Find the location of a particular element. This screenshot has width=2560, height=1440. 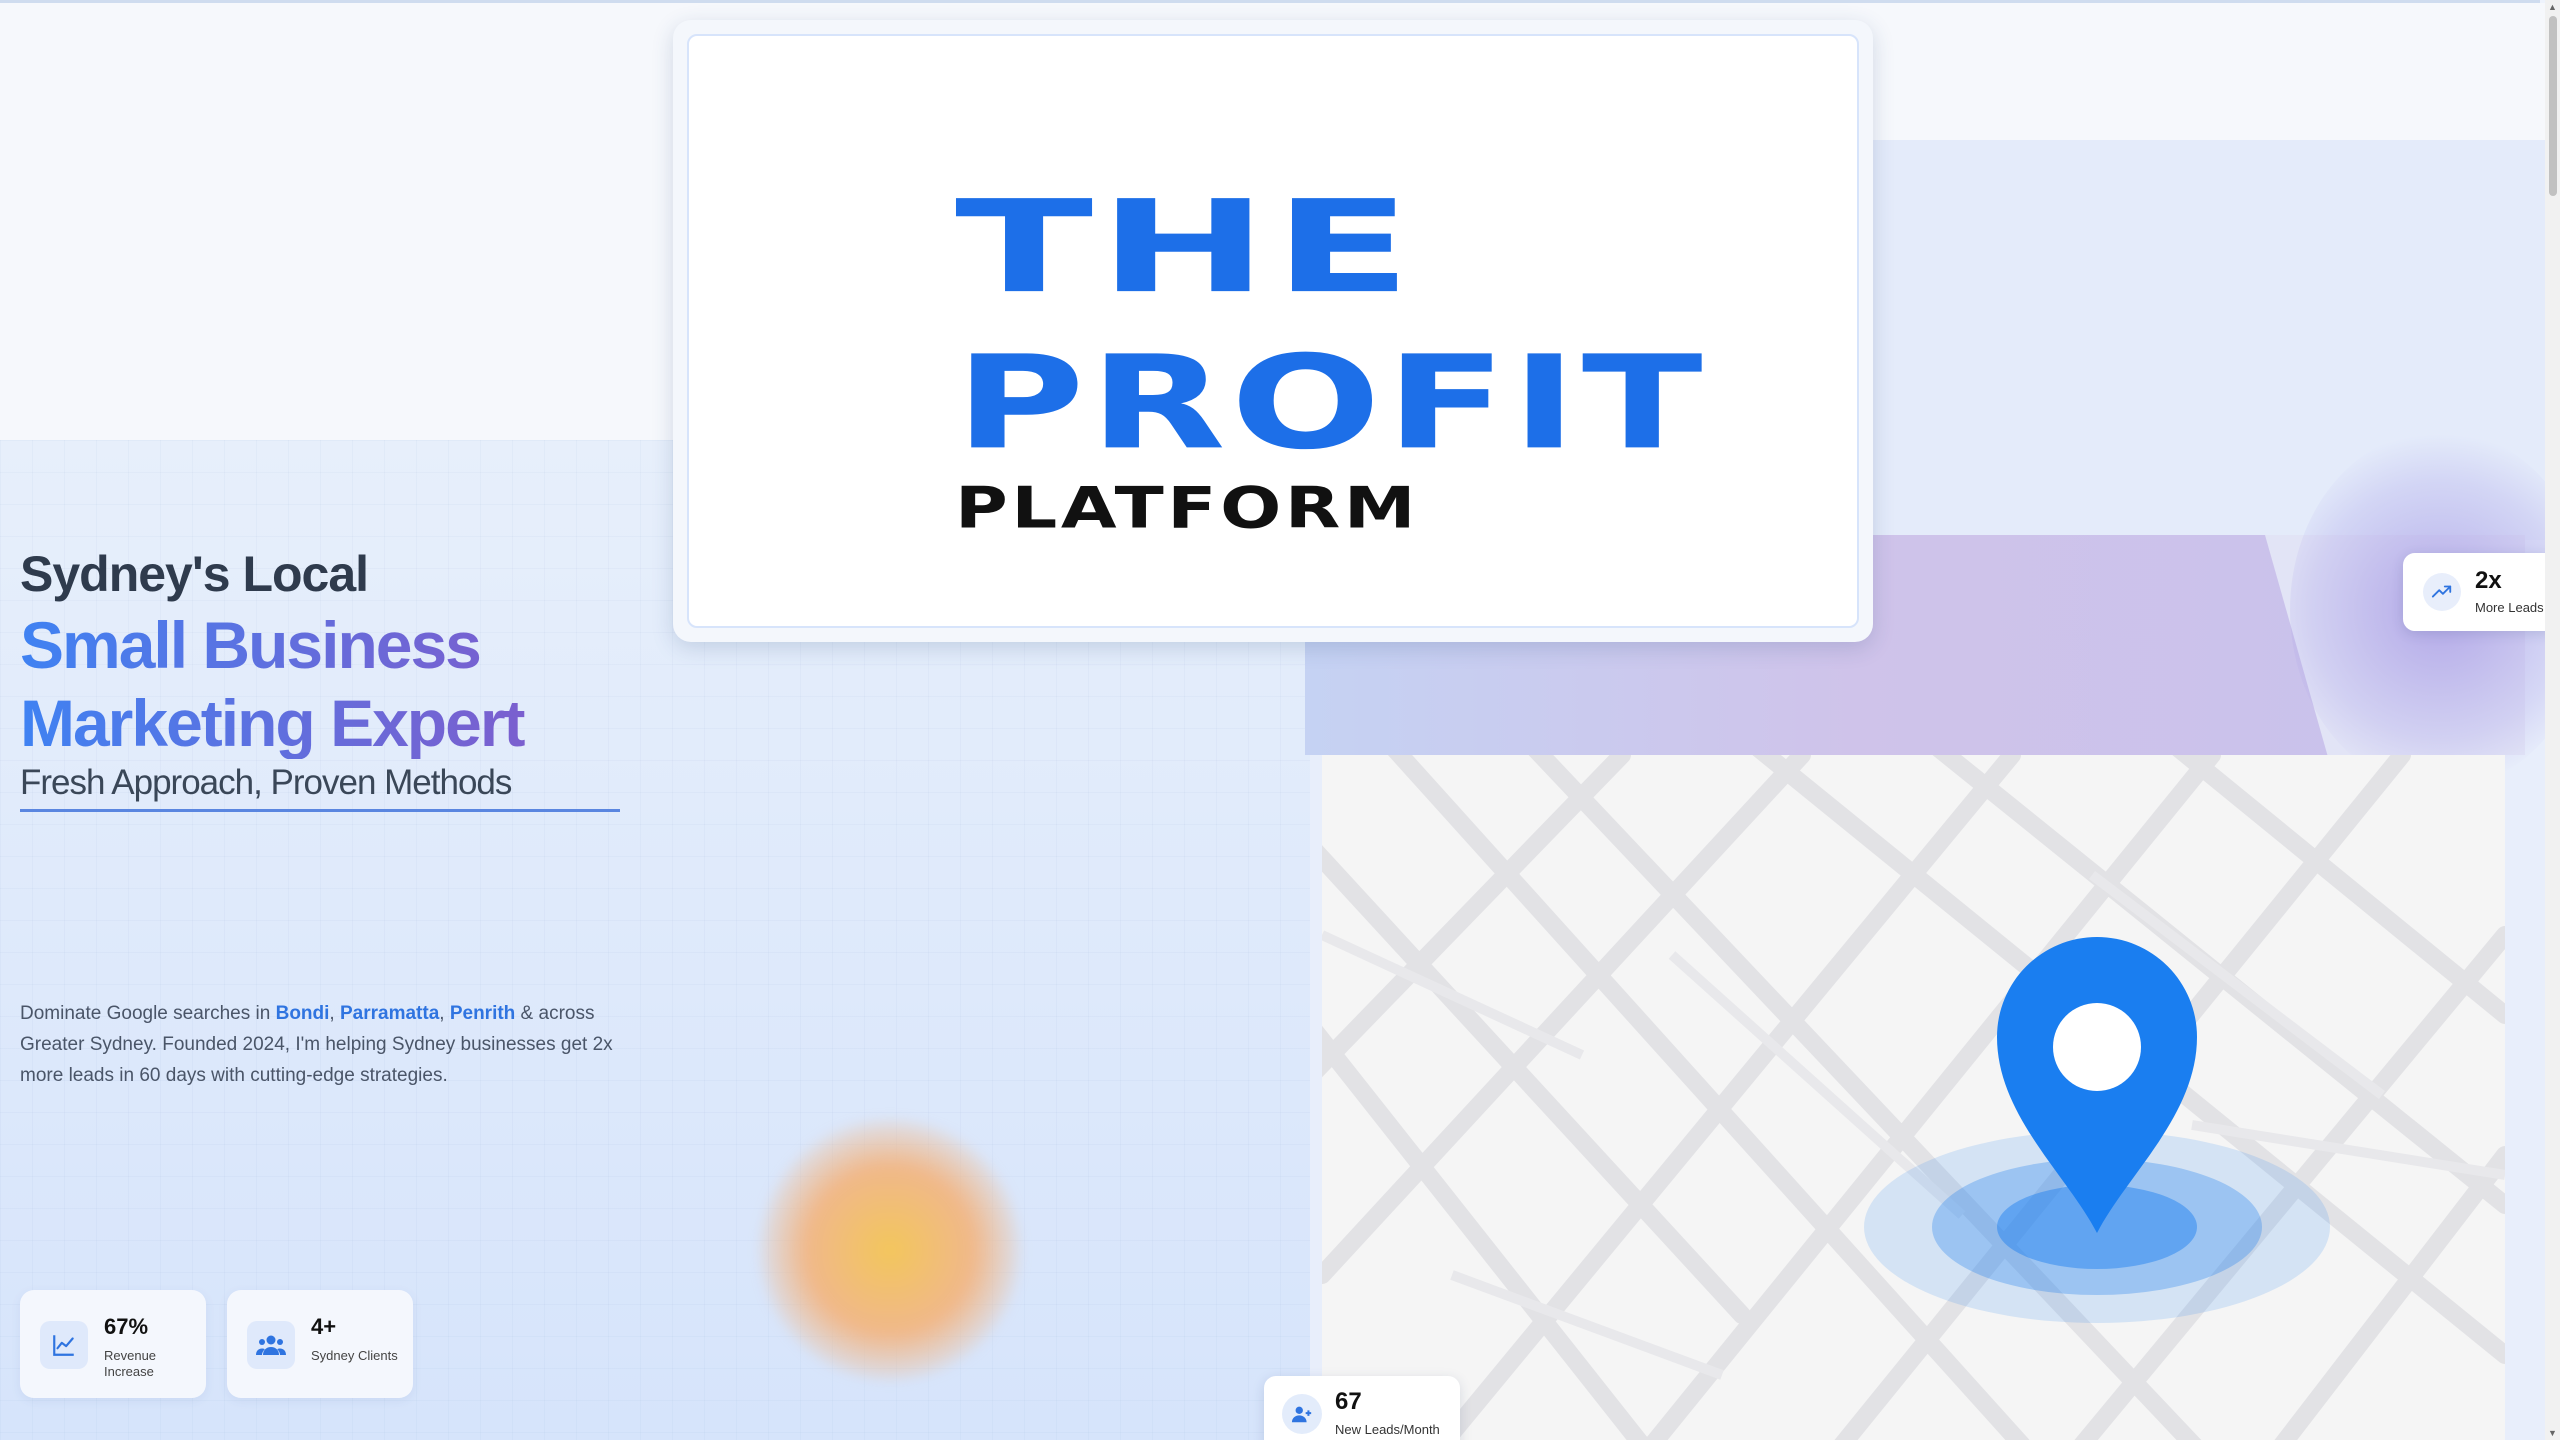

chart-line-icon is located at coordinates (64, 1345).